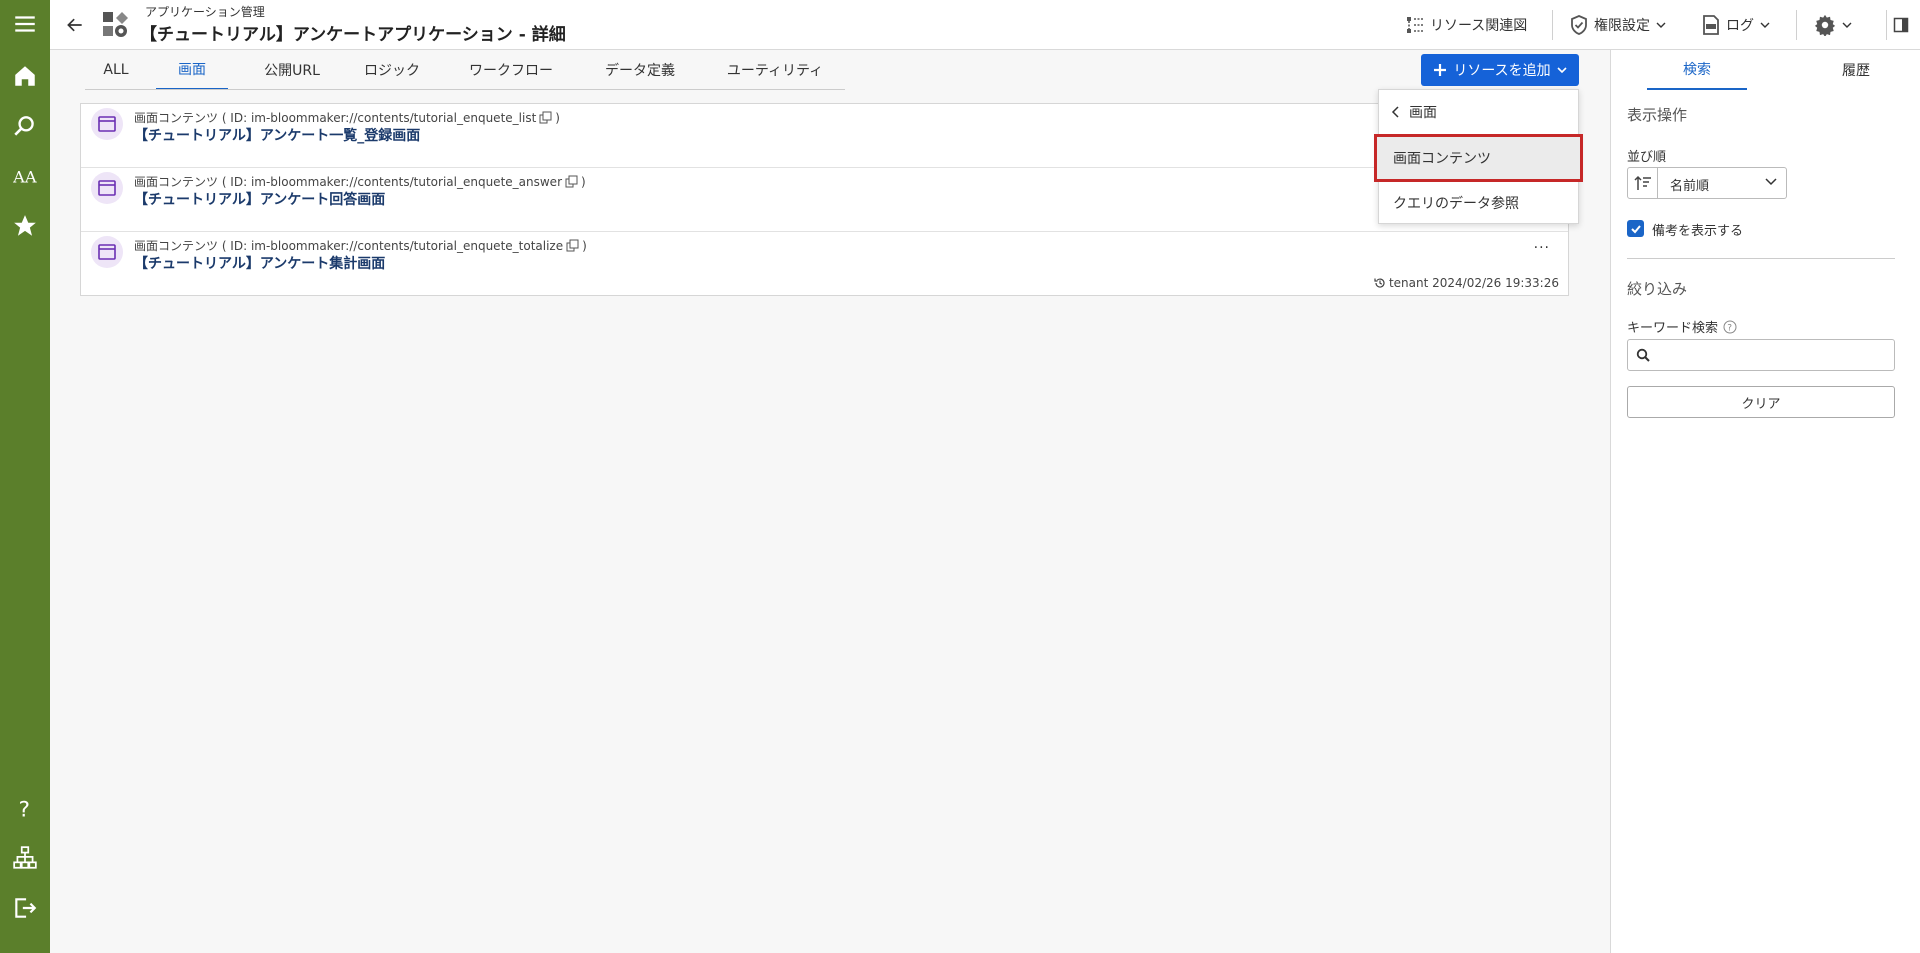  What do you see at coordinates (259, 263) in the screenshot?
I see `list-item-title: 【チュートリアル】アンケート集計画面` at bounding box center [259, 263].